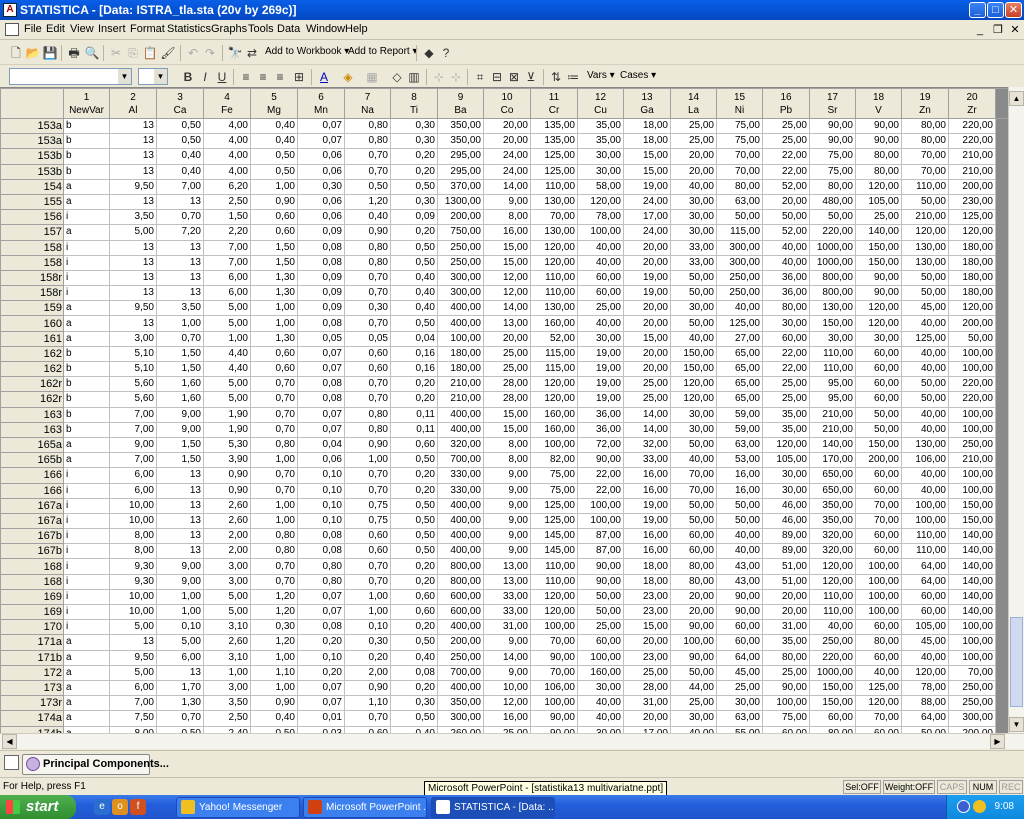 This screenshot has height=819, width=1024. Describe the element at coordinates (252, 53) in the screenshot. I see `replace-icon: ⇄` at that location.